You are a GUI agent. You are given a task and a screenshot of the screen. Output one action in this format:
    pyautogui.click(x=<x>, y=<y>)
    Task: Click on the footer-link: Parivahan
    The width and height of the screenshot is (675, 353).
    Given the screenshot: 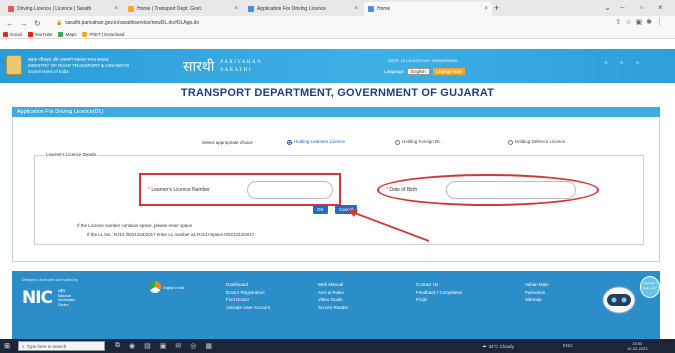 What is the action you would take?
    pyautogui.click(x=537, y=293)
    